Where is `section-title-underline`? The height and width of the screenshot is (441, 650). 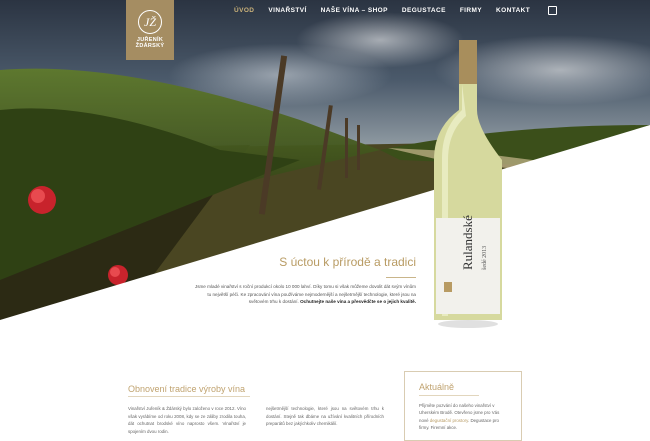
section-title-underline is located at coordinates (189, 396).